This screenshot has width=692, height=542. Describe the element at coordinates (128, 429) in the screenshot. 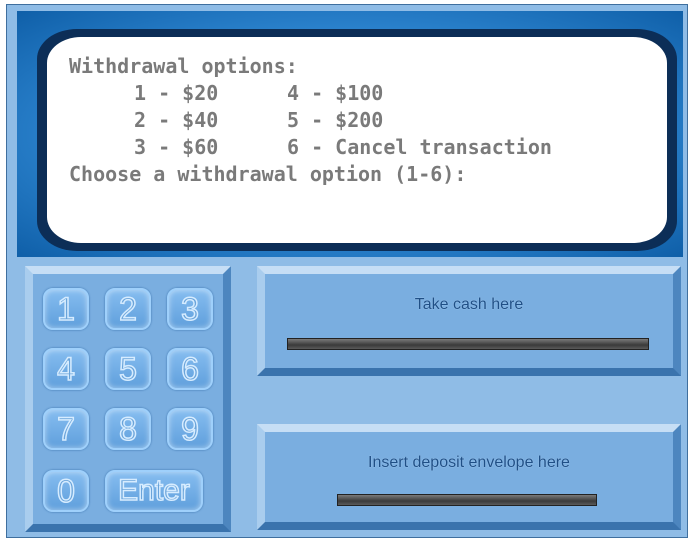

I see `key-8: 8` at that location.